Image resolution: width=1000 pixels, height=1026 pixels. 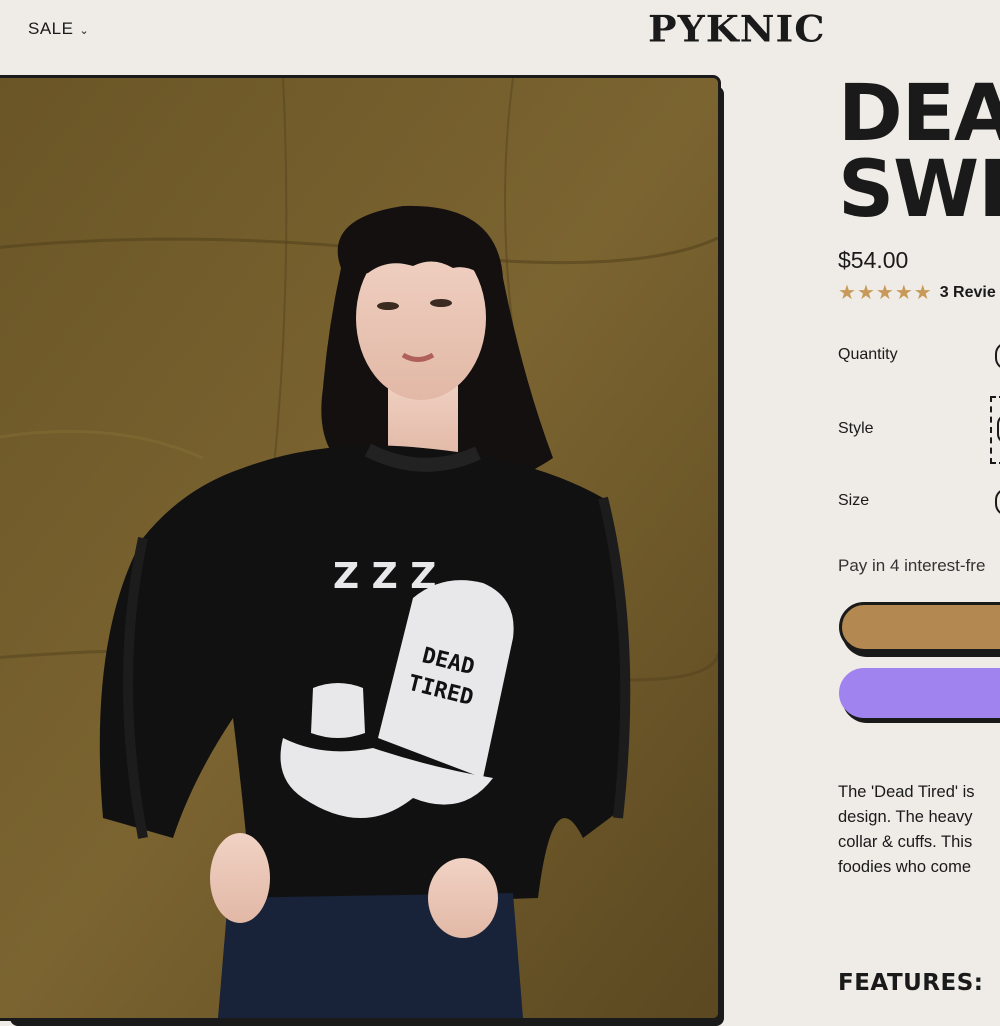 What do you see at coordinates (905, 817) in the screenshot?
I see `description-line: design. The heavy` at bounding box center [905, 817].